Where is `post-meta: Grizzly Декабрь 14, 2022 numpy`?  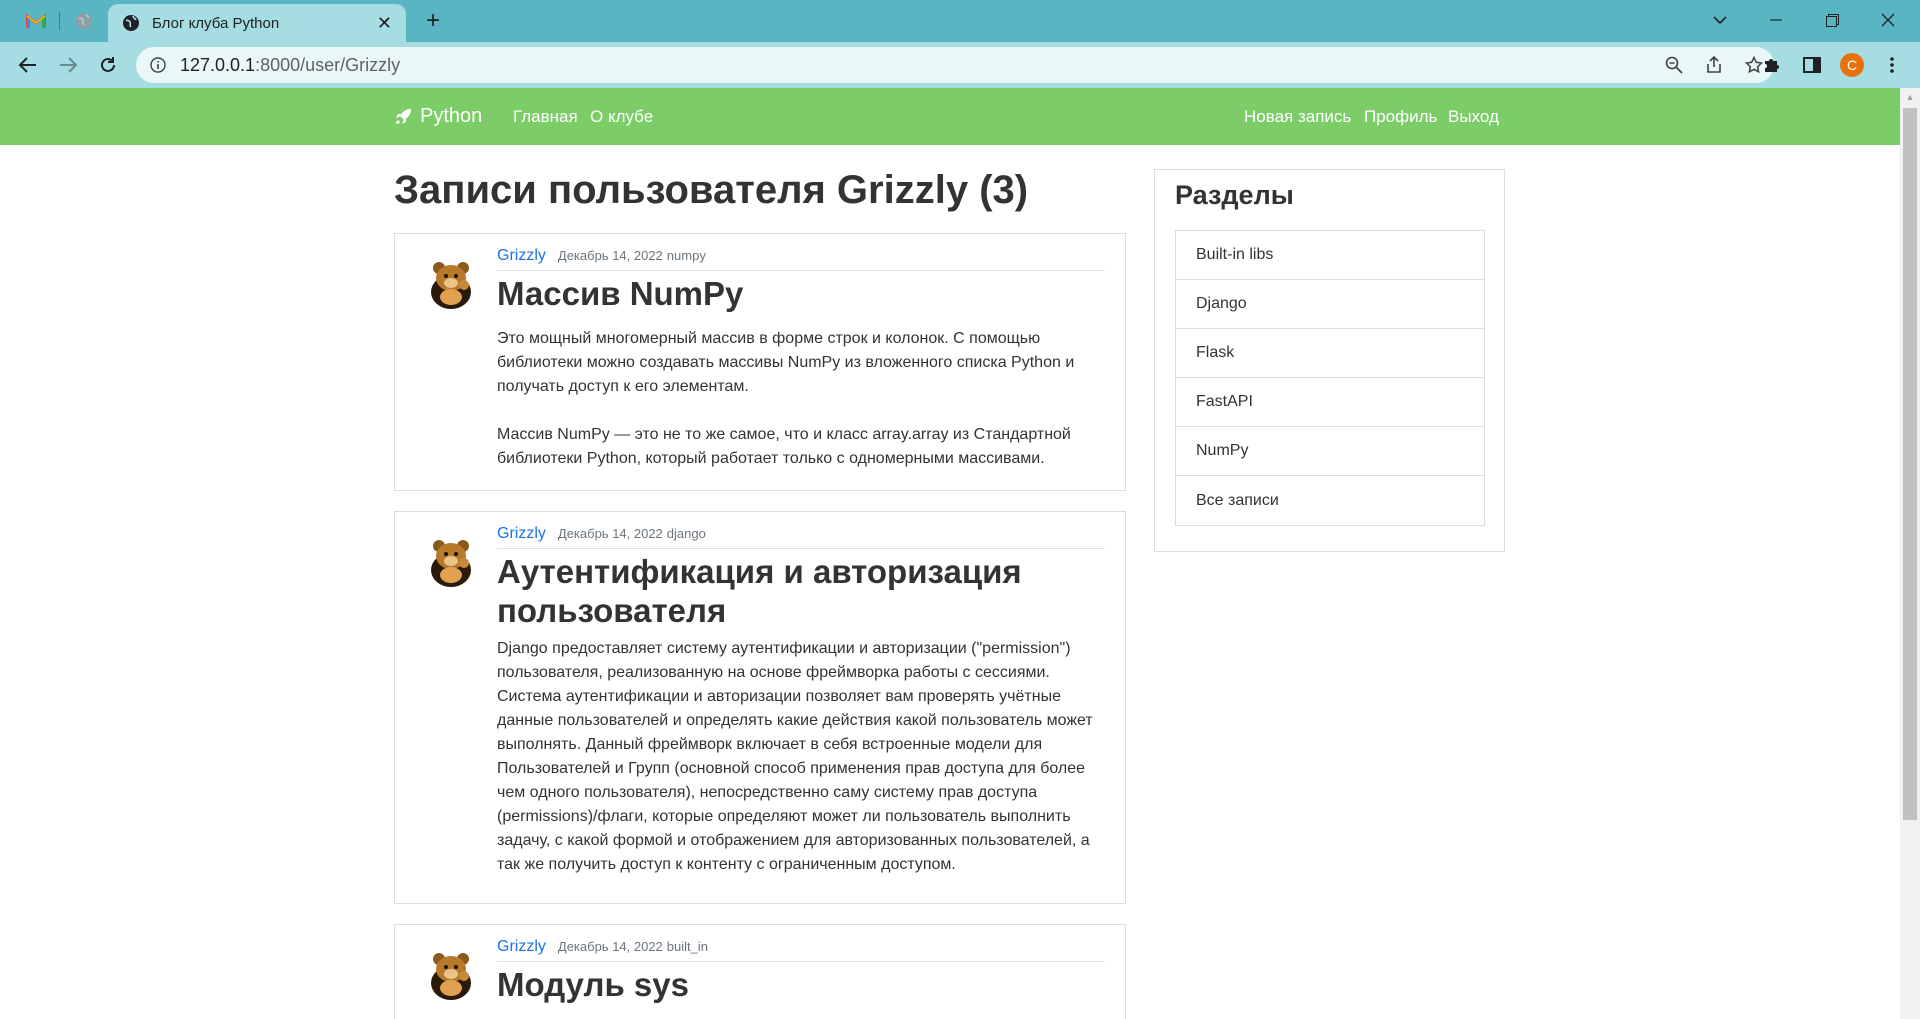
post-meta: Grizzly Декабрь 14, 2022 numpy is located at coordinates (801, 259).